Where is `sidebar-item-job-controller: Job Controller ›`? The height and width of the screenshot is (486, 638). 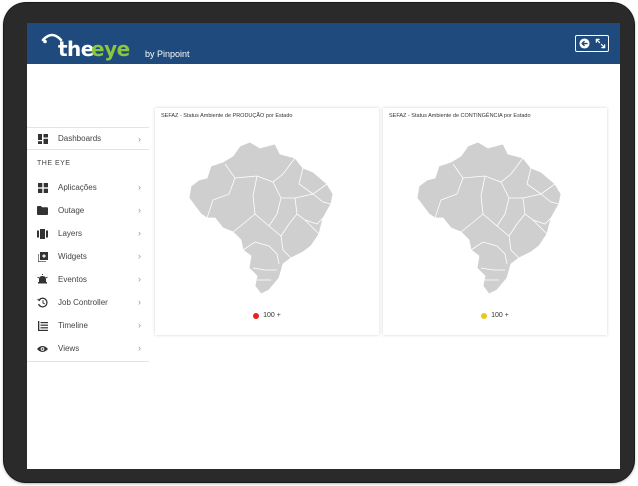 sidebar-item-job-controller: Job Controller › is located at coordinates (88, 302).